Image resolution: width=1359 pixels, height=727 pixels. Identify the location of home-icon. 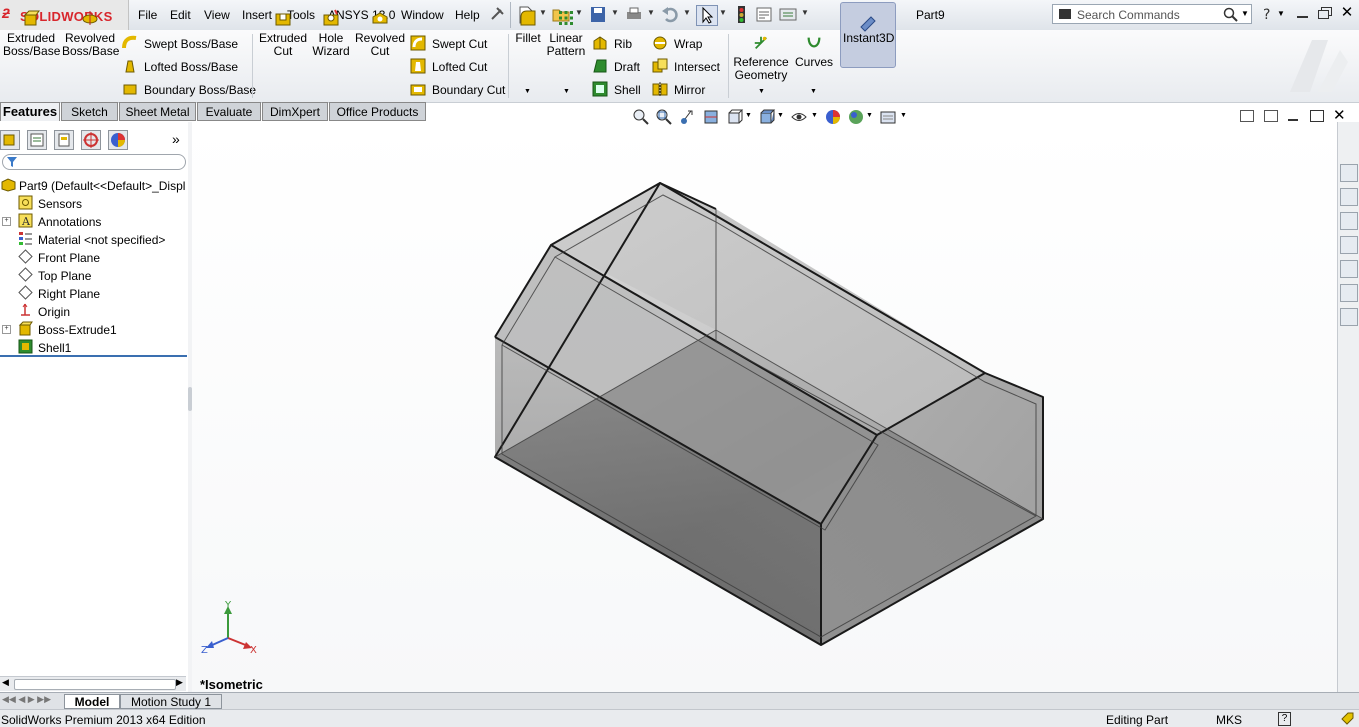
(1349, 197).